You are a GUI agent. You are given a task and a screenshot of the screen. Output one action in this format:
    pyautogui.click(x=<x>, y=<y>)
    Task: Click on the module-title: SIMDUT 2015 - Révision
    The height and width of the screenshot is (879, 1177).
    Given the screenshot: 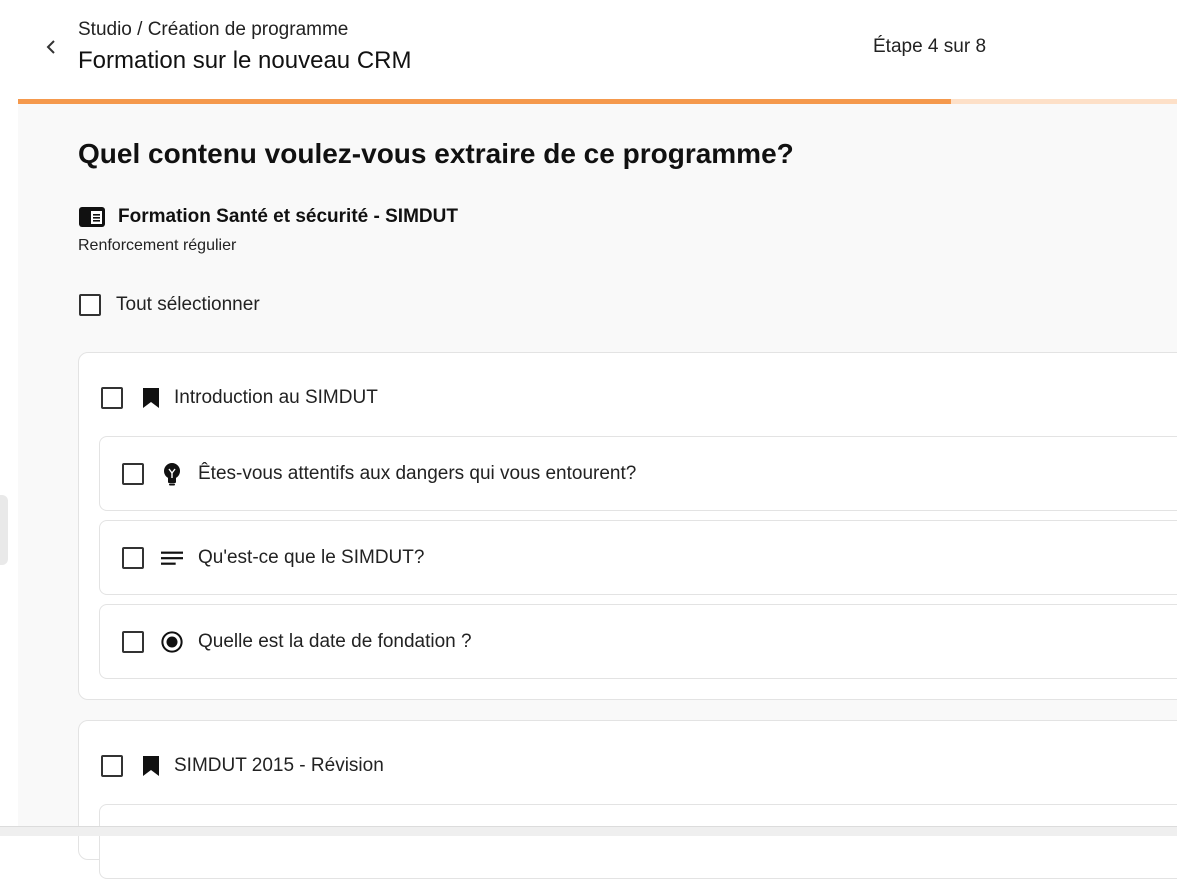 What is the action you would take?
    pyautogui.click(x=279, y=765)
    